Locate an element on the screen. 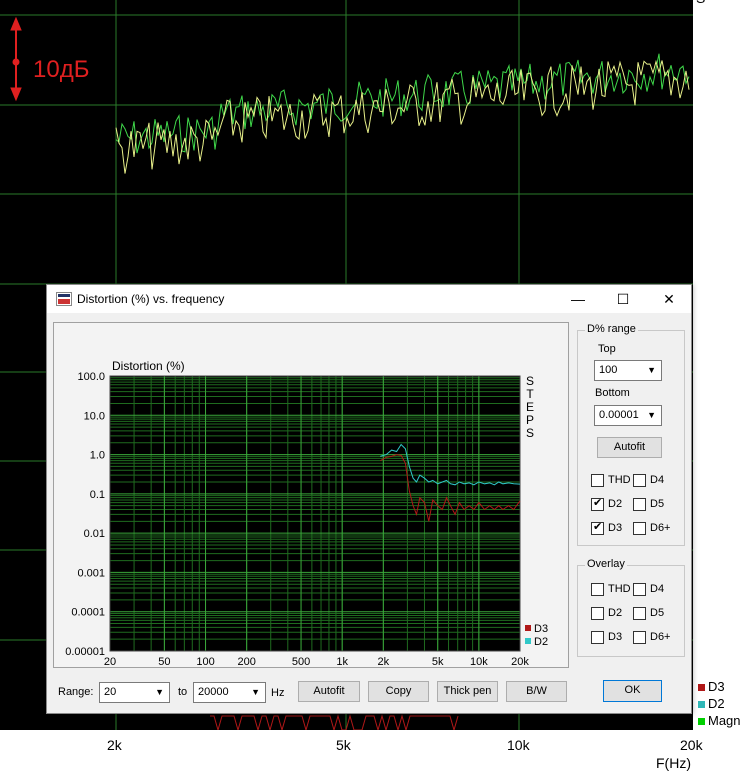 The height and width of the screenshot is (781, 751). overlay-checkbox-d6plus is located at coordinates (639, 637).